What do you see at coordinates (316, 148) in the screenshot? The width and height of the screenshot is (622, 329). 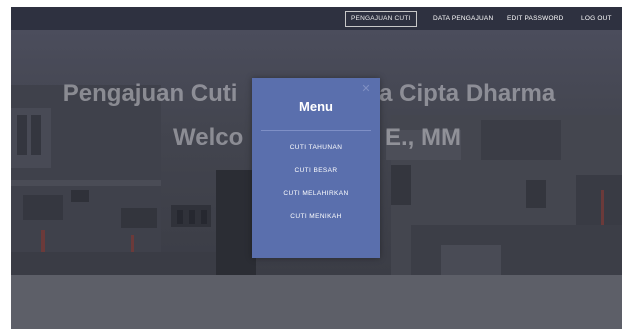 I see `menu-item-cuti-tahunan: CUTI TAHUNAN` at bounding box center [316, 148].